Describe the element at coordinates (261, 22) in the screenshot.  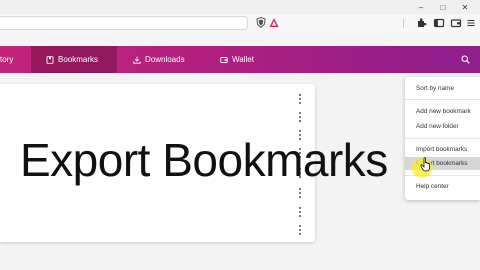
I see `brave-shield-icon` at that location.